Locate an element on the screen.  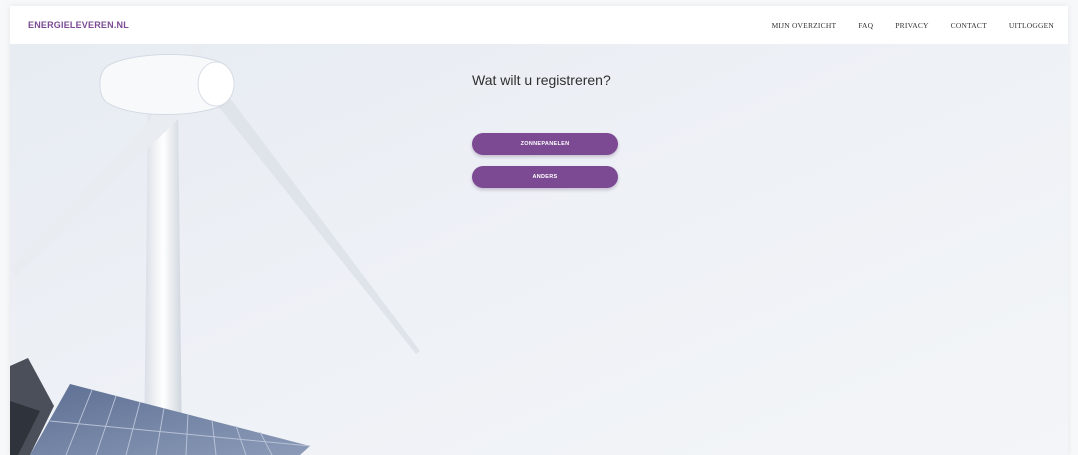
zonnepanelen-button: ZONNEPANELEN is located at coordinates (545, 144).